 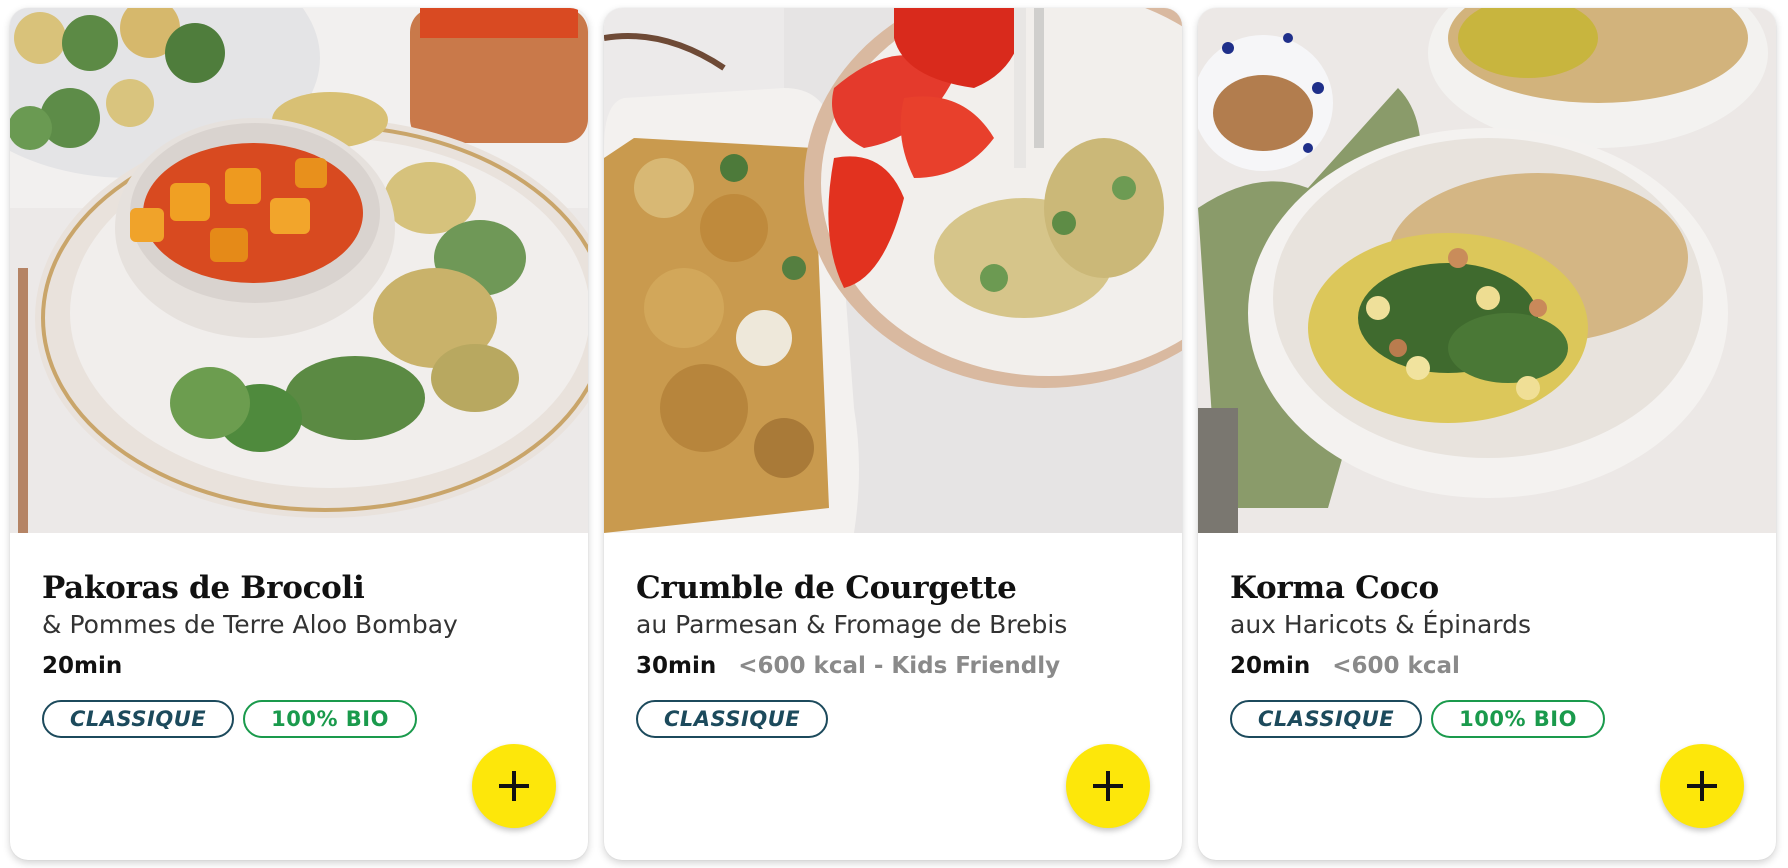 I want to click on recipe-title: Korma Coco, so click(x=1491, y=588).